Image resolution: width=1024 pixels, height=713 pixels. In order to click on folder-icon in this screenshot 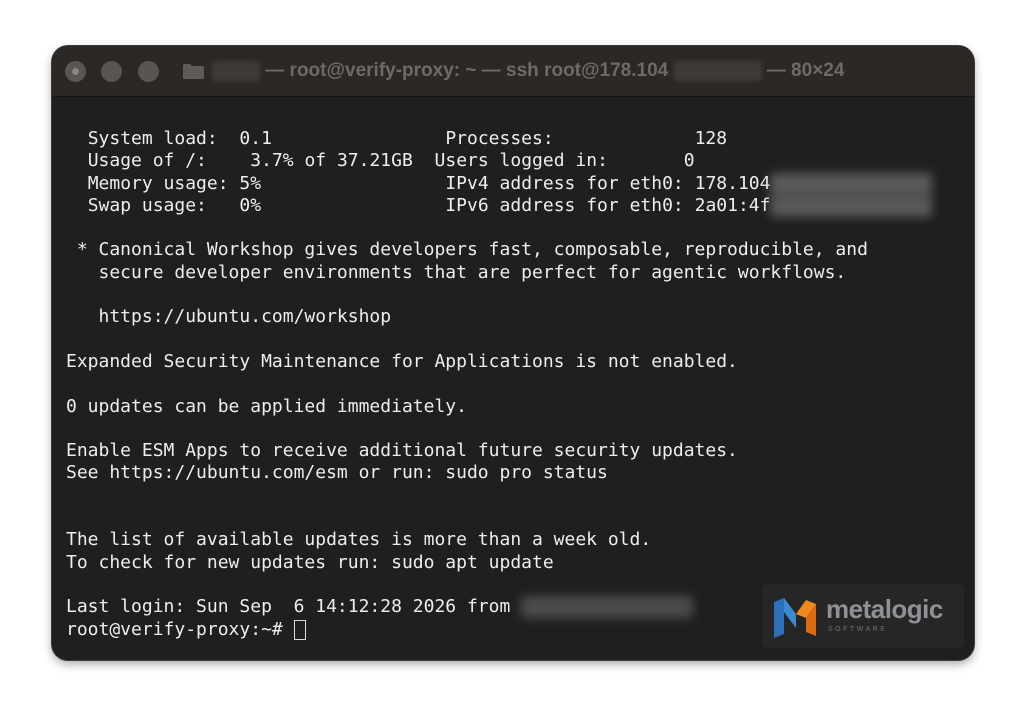, I will do `click(193, 71)`.